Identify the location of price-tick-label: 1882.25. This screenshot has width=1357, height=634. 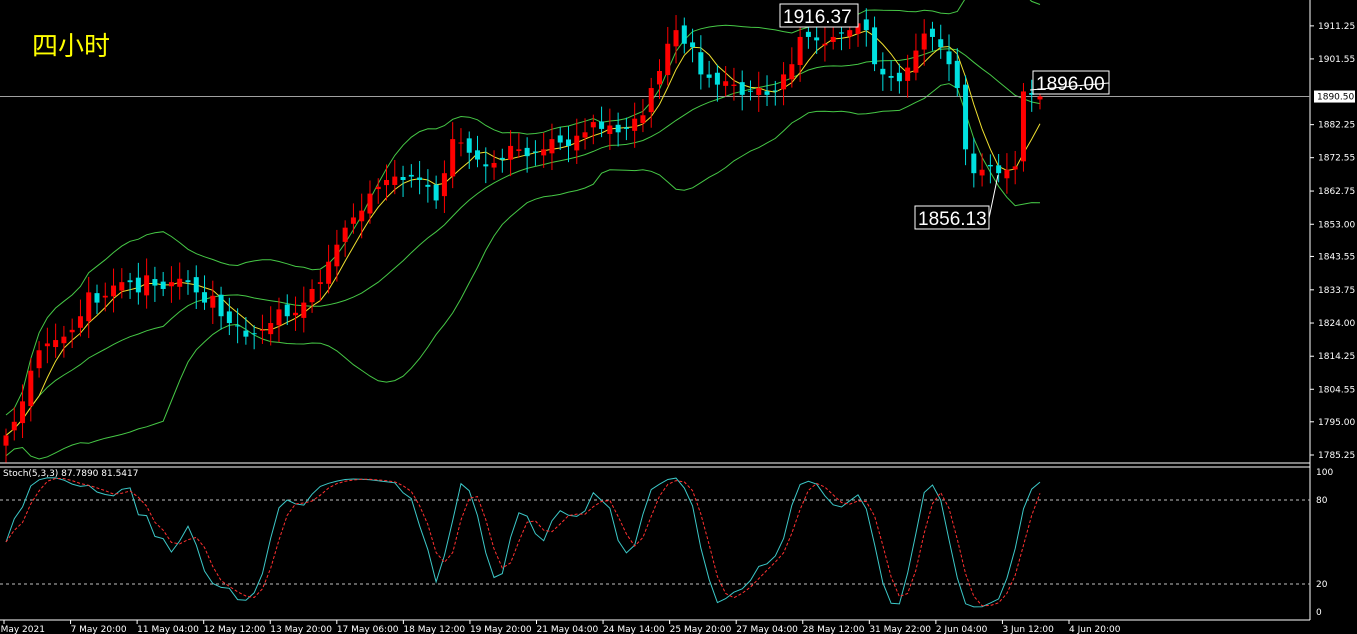
(1336, 126).